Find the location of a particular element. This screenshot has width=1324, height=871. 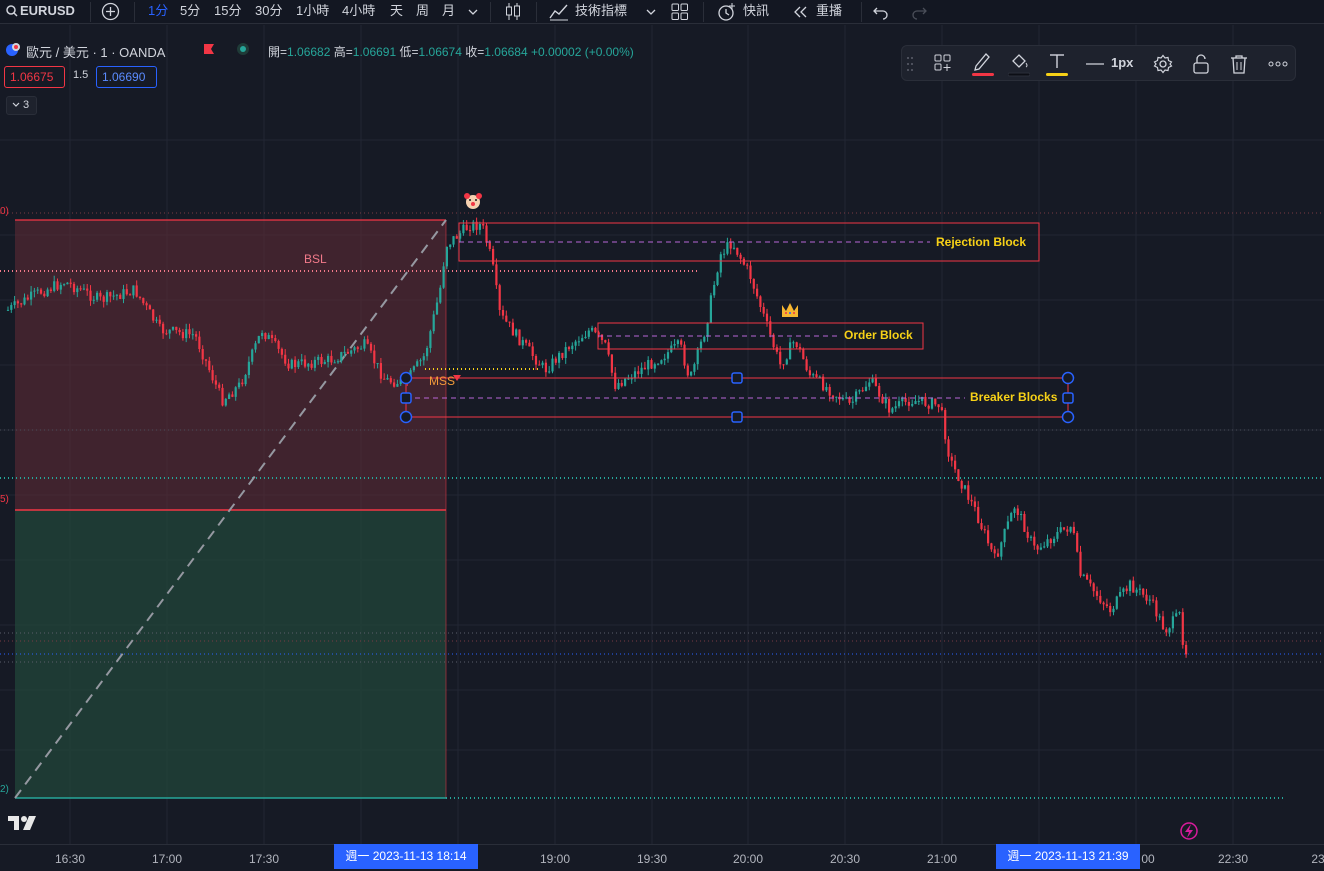

symbol-search-button: EURUSD is located at coordinates (47, 11).